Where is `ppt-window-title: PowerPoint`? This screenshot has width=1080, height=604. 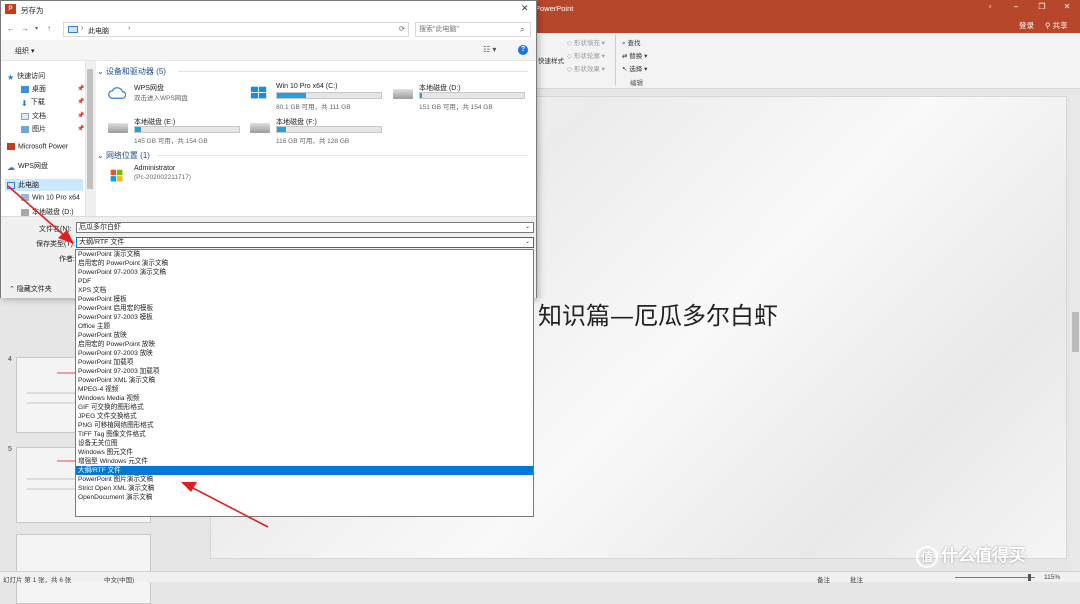
ppt-window-title: PowerPoint is located at coordinates (554, 8).